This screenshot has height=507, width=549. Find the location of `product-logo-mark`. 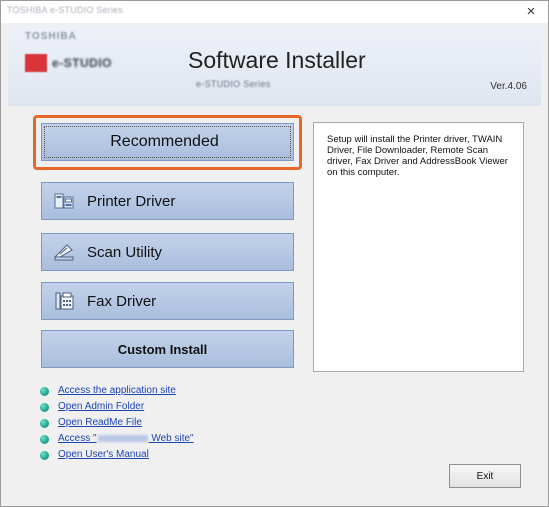

product-logo-mark is located at coordinates (36, 63).